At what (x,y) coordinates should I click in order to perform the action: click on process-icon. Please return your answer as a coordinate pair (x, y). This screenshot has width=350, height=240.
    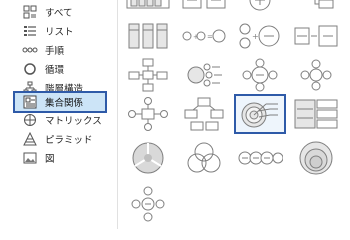
    Looking at the image, I should click on (30, 50).